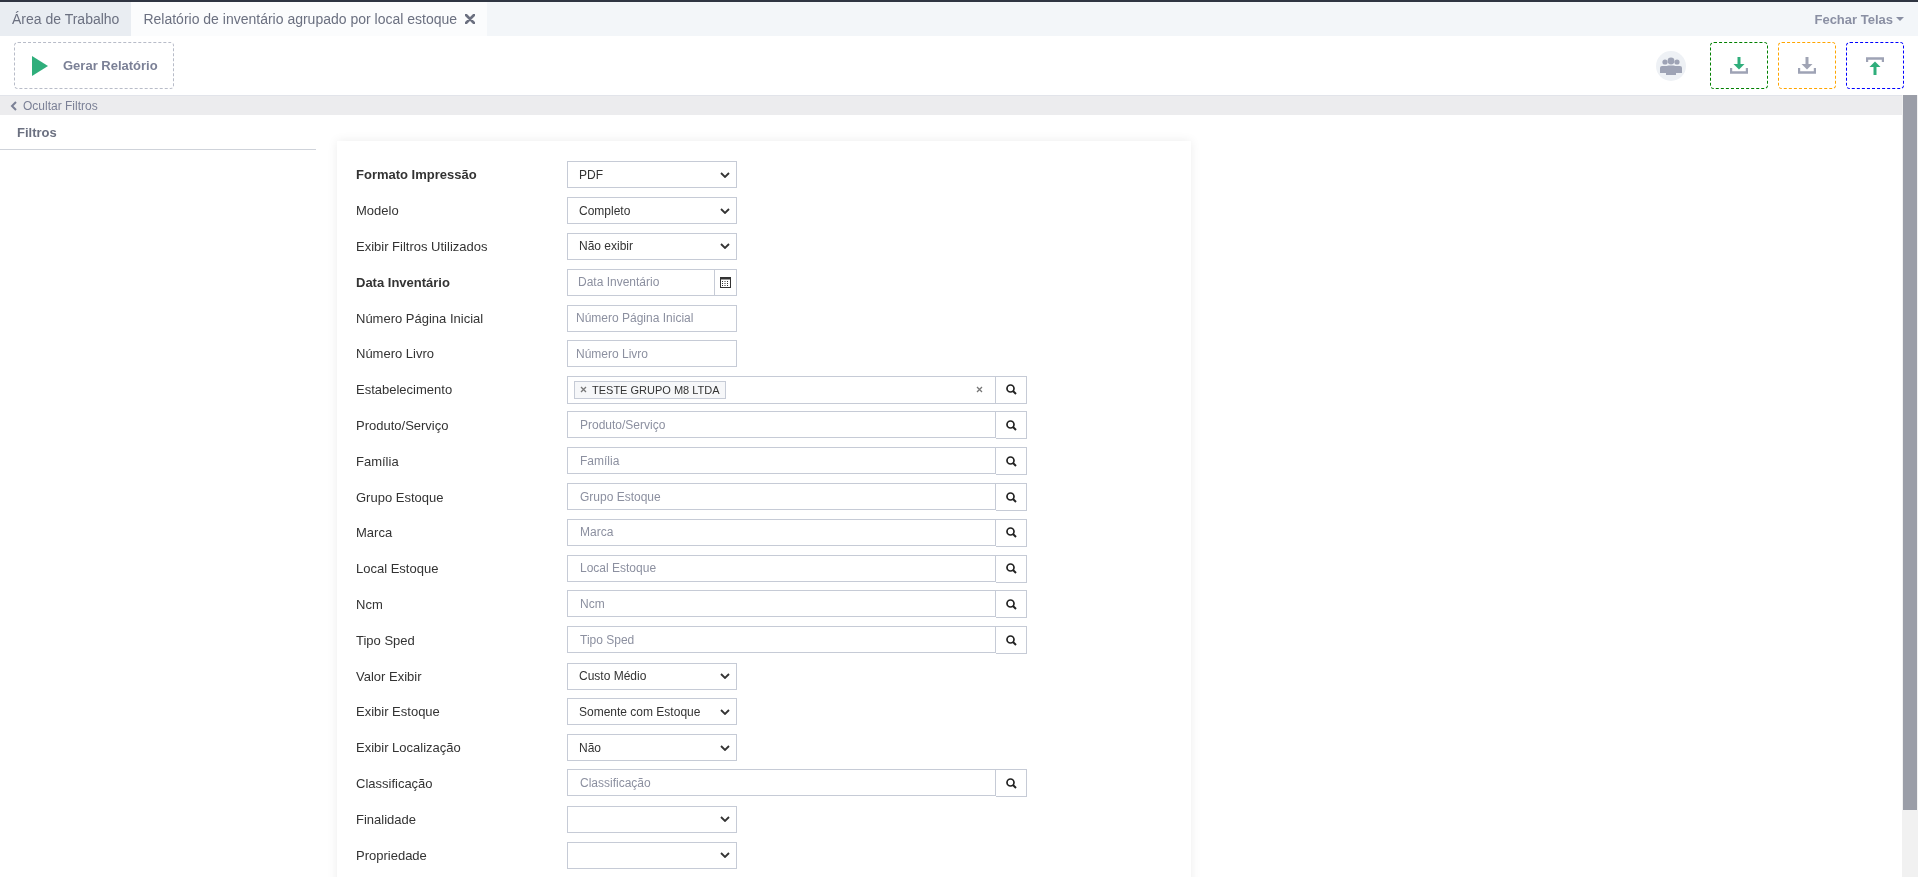 This screenshot has width=1918, height=877. What do you see at coordinates (420, 318) in the screenshot?
I see `field-label: Número Página Inicial` at bounding box center [420, 318].